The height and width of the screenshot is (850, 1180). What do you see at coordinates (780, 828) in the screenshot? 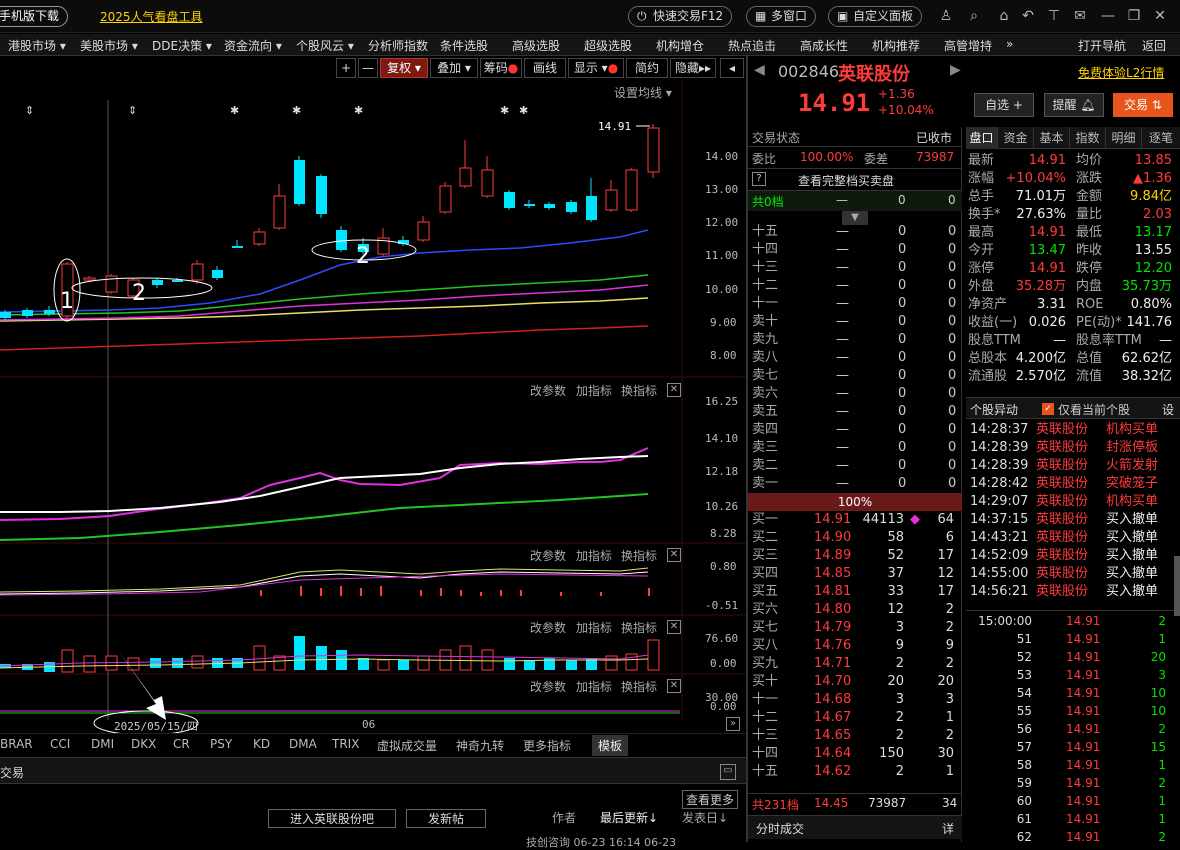
I see `fenshi-label: 分时成交` at bounding box center [780, 828].